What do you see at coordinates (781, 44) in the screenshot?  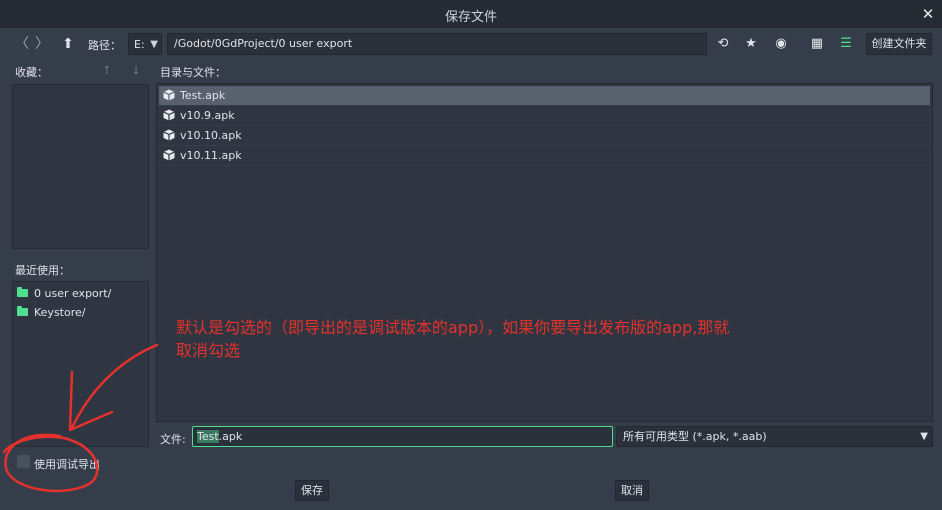 I see `show-hidden-eye-icon: ◉` at bounding box center [781, 44].